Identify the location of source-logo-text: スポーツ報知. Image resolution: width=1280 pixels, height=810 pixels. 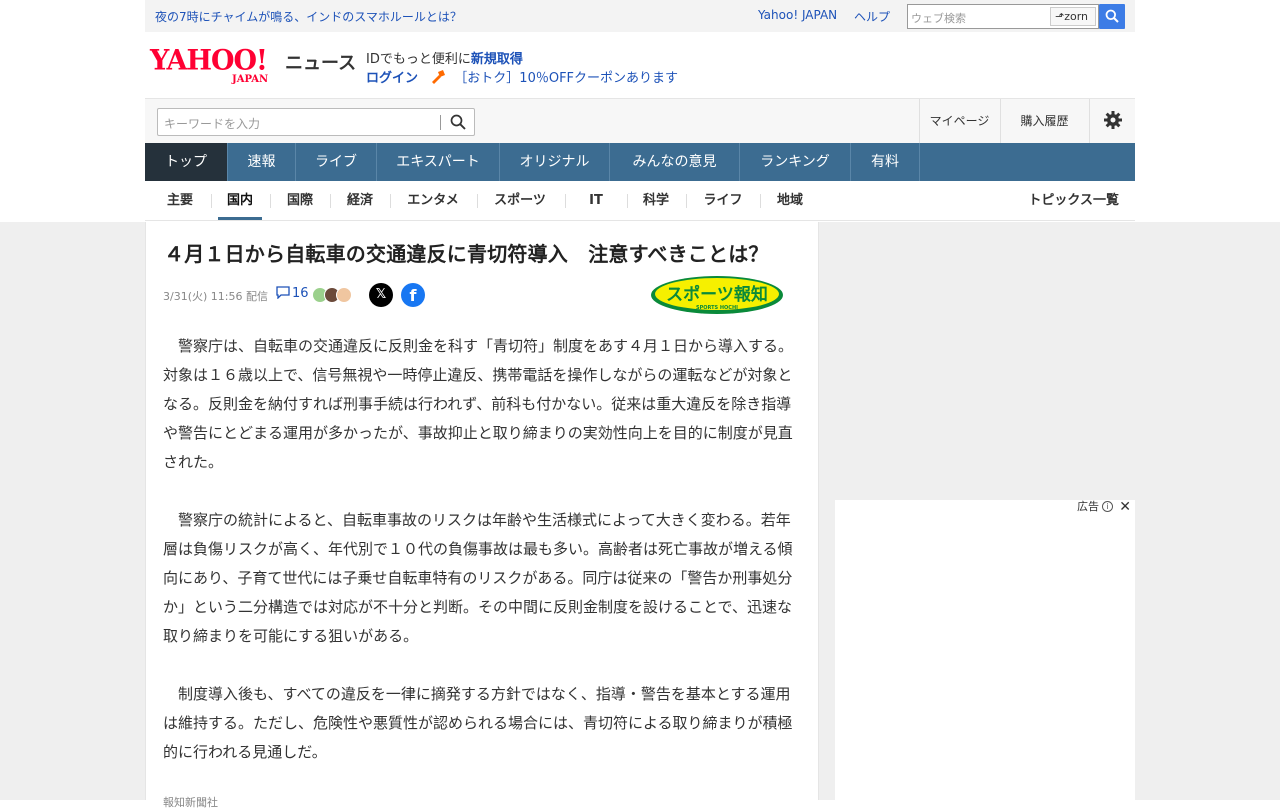
(717, 294).